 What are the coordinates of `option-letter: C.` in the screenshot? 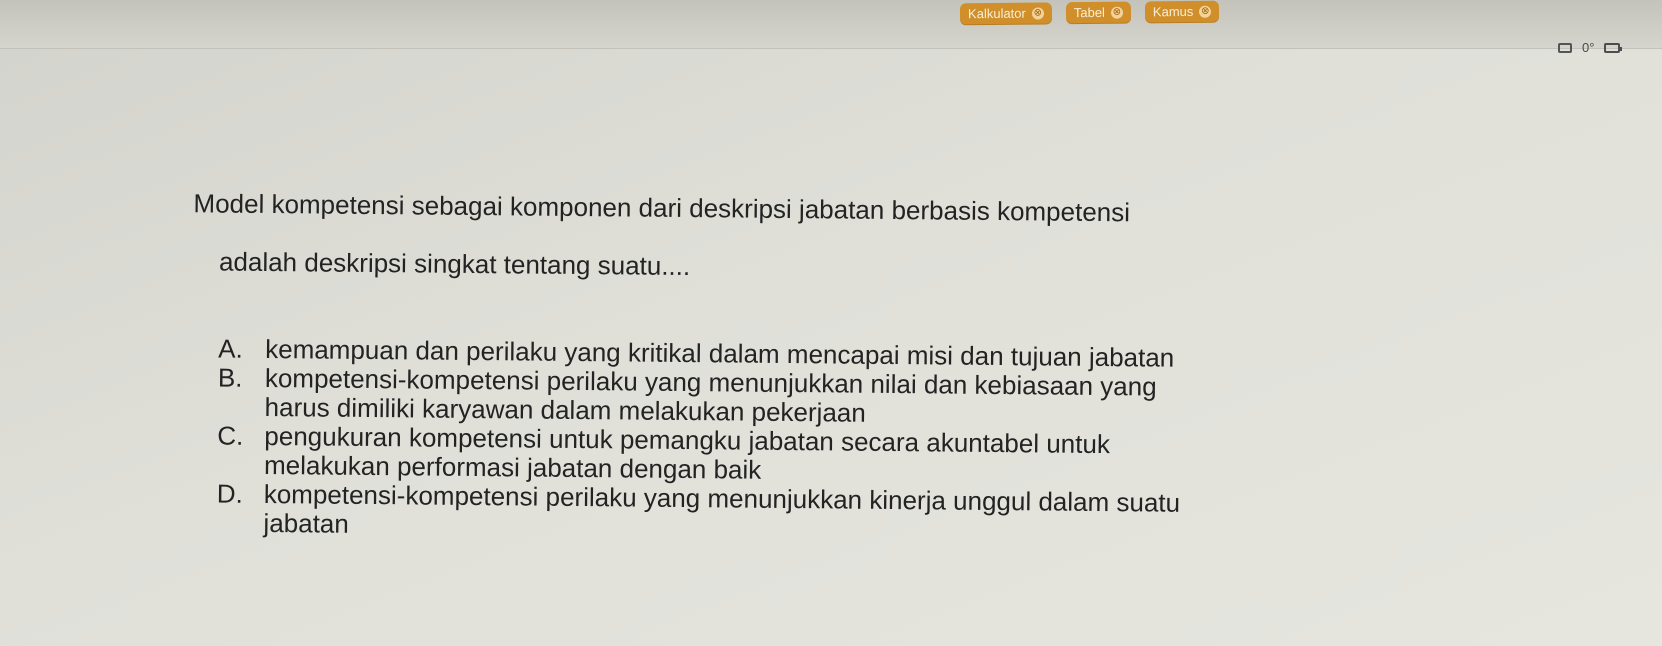 It's located at (230, 435).